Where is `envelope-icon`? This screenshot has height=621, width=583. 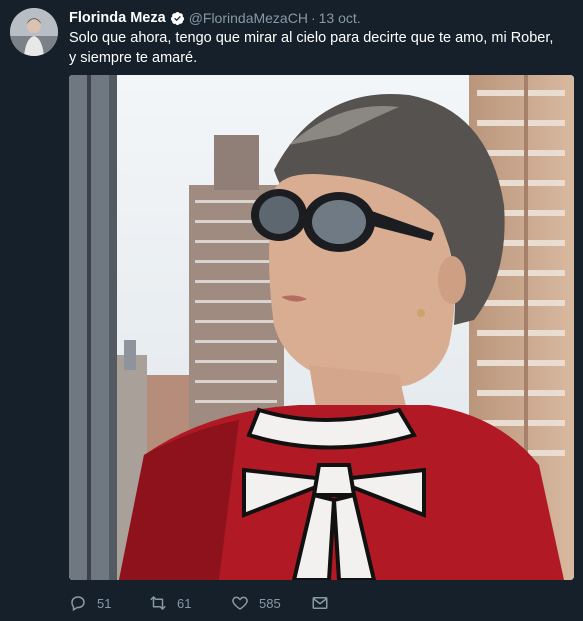 envelope-icon is located at coordinates (320, 603).